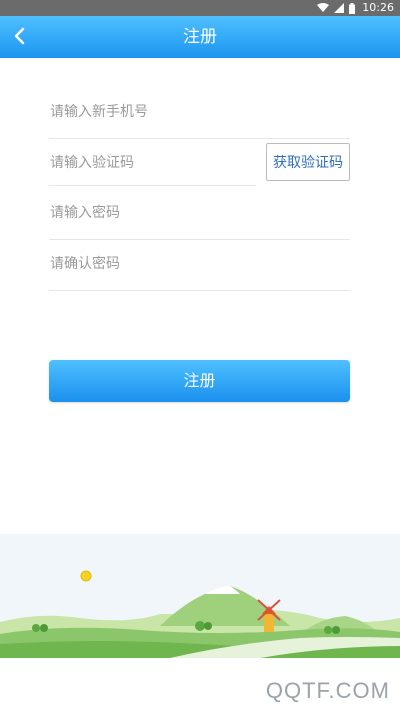 The width and height of the screenshot is (400, 710). I want to click on password-row, so click(200, 214).